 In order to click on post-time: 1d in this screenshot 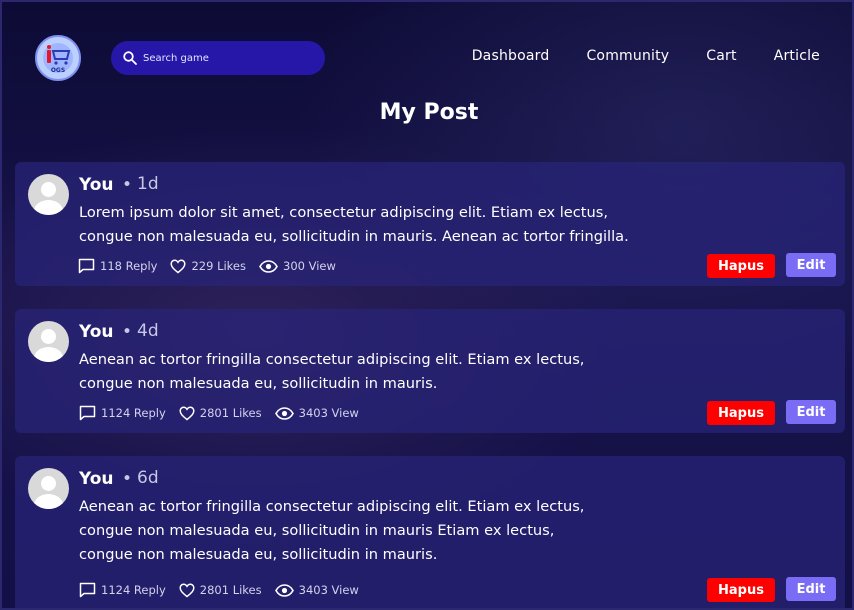, I will do `click(148, 184)`.